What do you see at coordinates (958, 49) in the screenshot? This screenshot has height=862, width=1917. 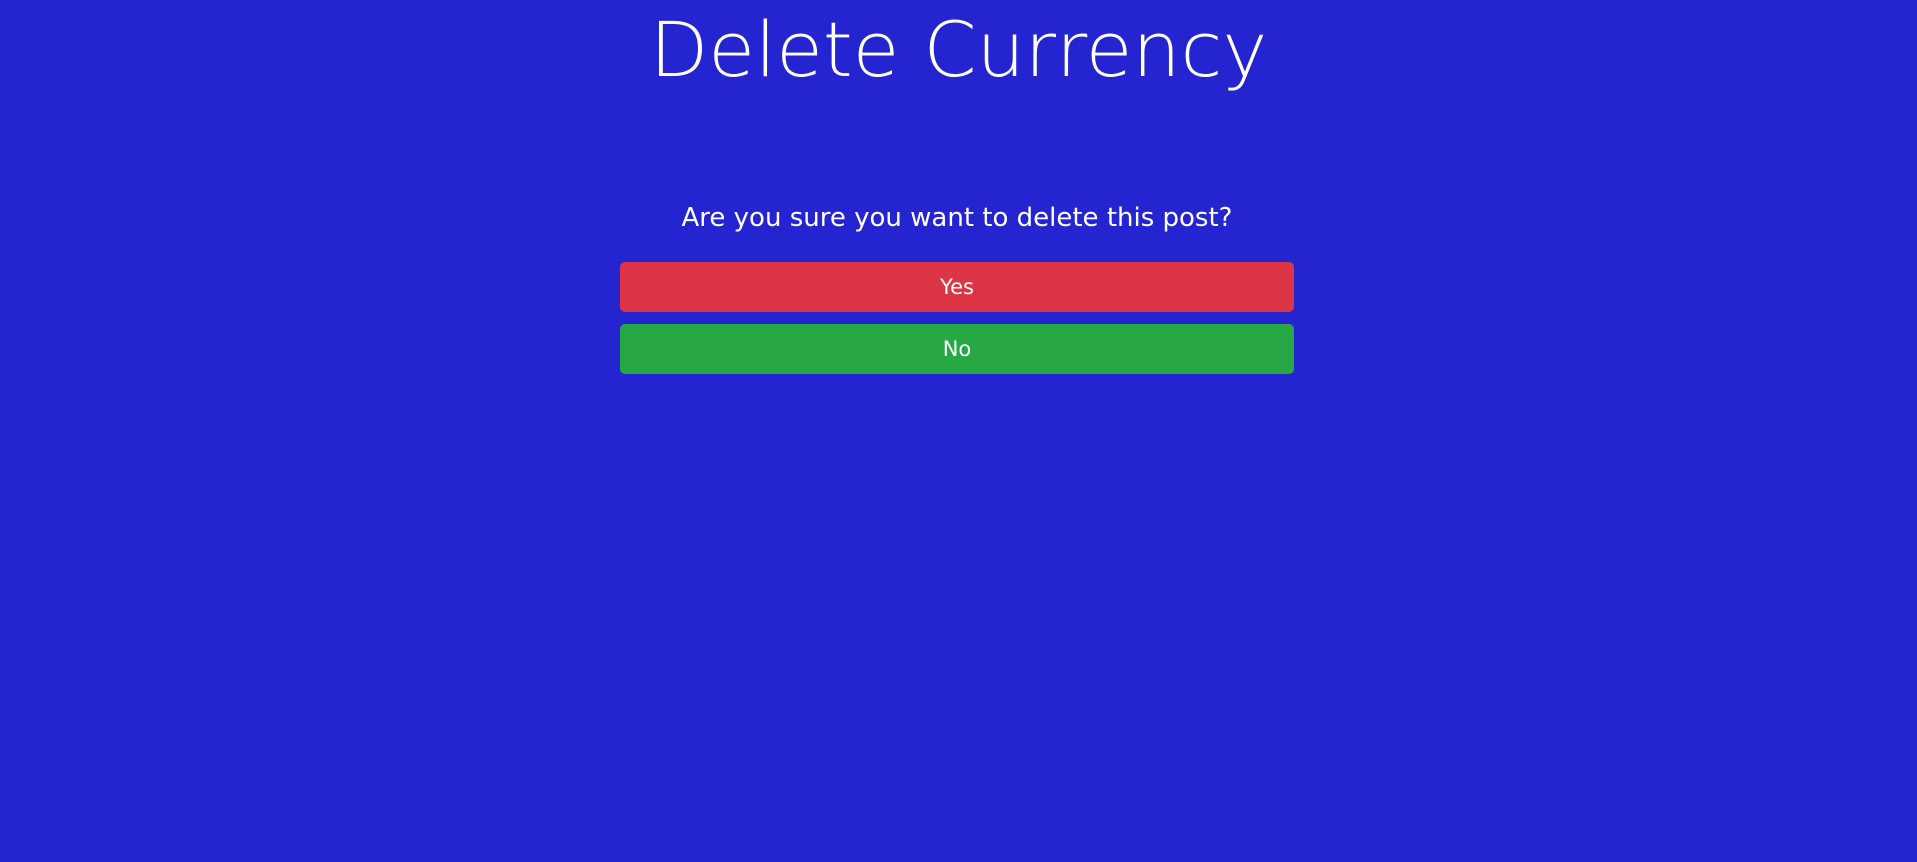 I see `page-title: Delete Currency` at bounding box center [958, 49].